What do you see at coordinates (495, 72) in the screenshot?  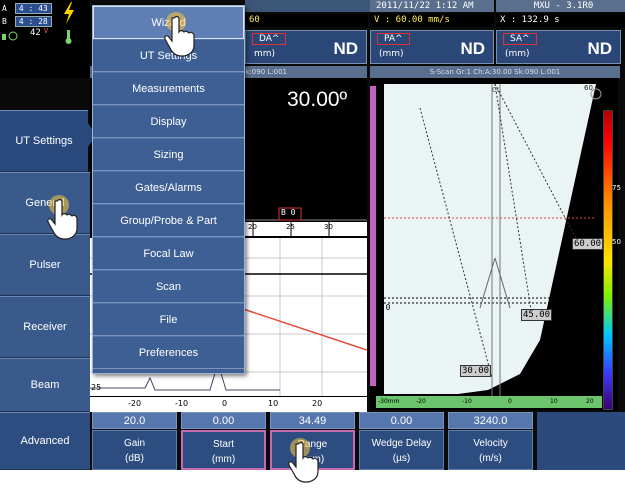 I see `sscan-subheader: S-Scan Gr:1 Ch:A:30.00 Sk:090 L:001` at bounding box center [495, 72].